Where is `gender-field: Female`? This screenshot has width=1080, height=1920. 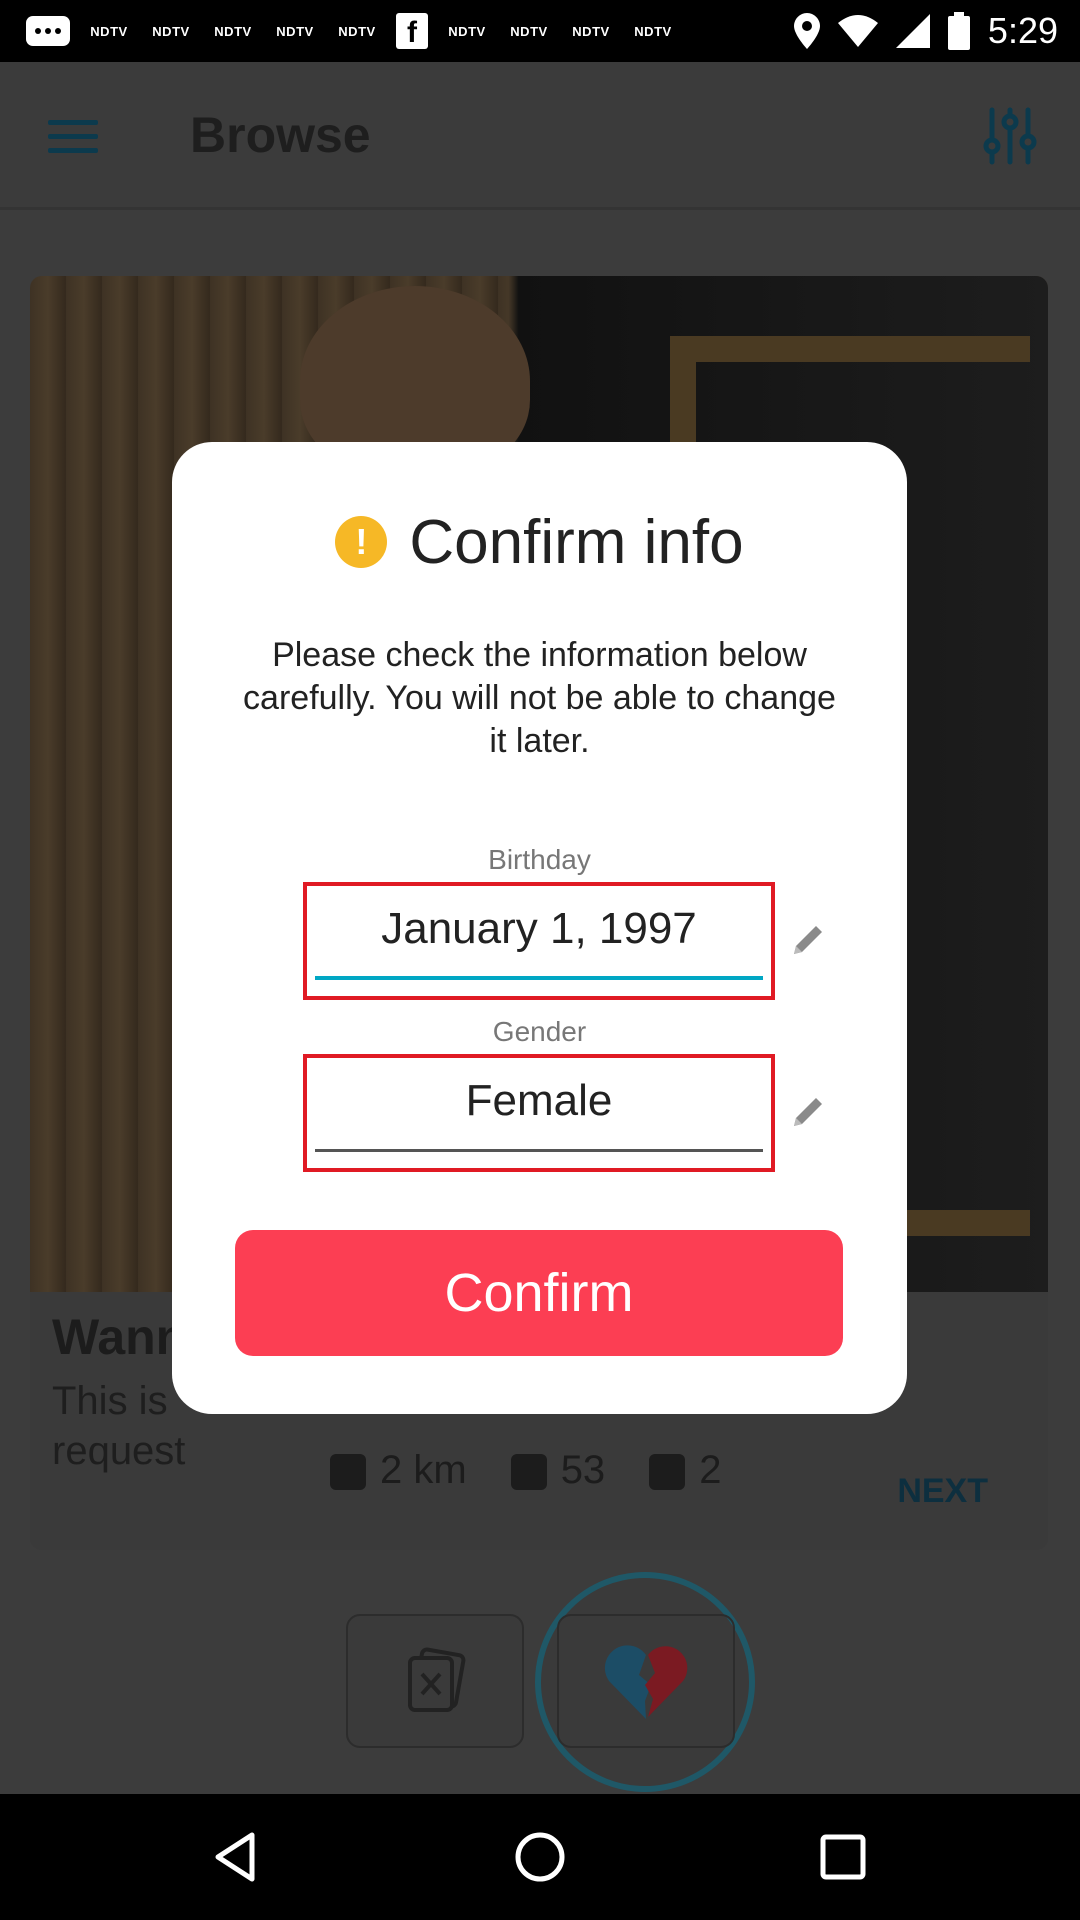
gender-field: Female is located at coordinates (539, 1113).